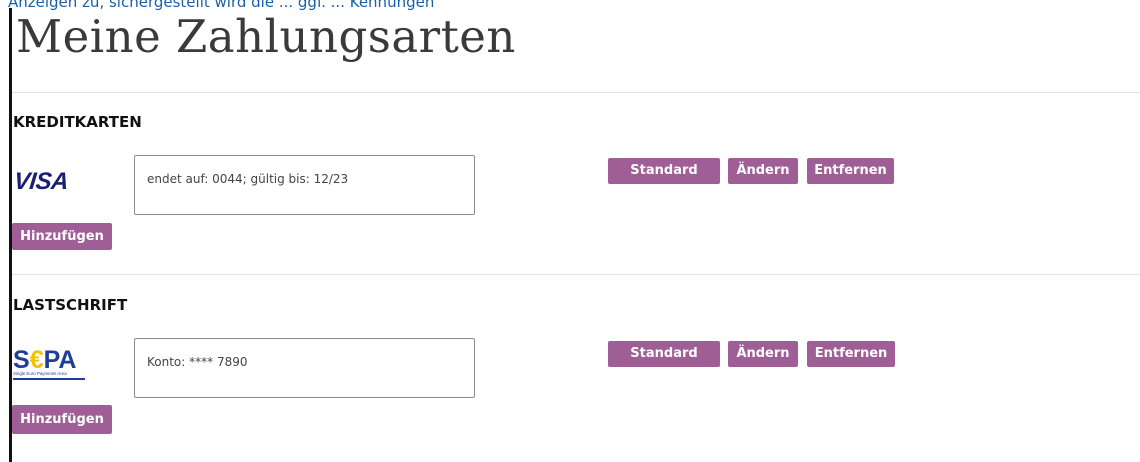 This screenshot has height=462, width=1140. I want to click on debit-add-button: Hinzufügen, so click(62, 419).